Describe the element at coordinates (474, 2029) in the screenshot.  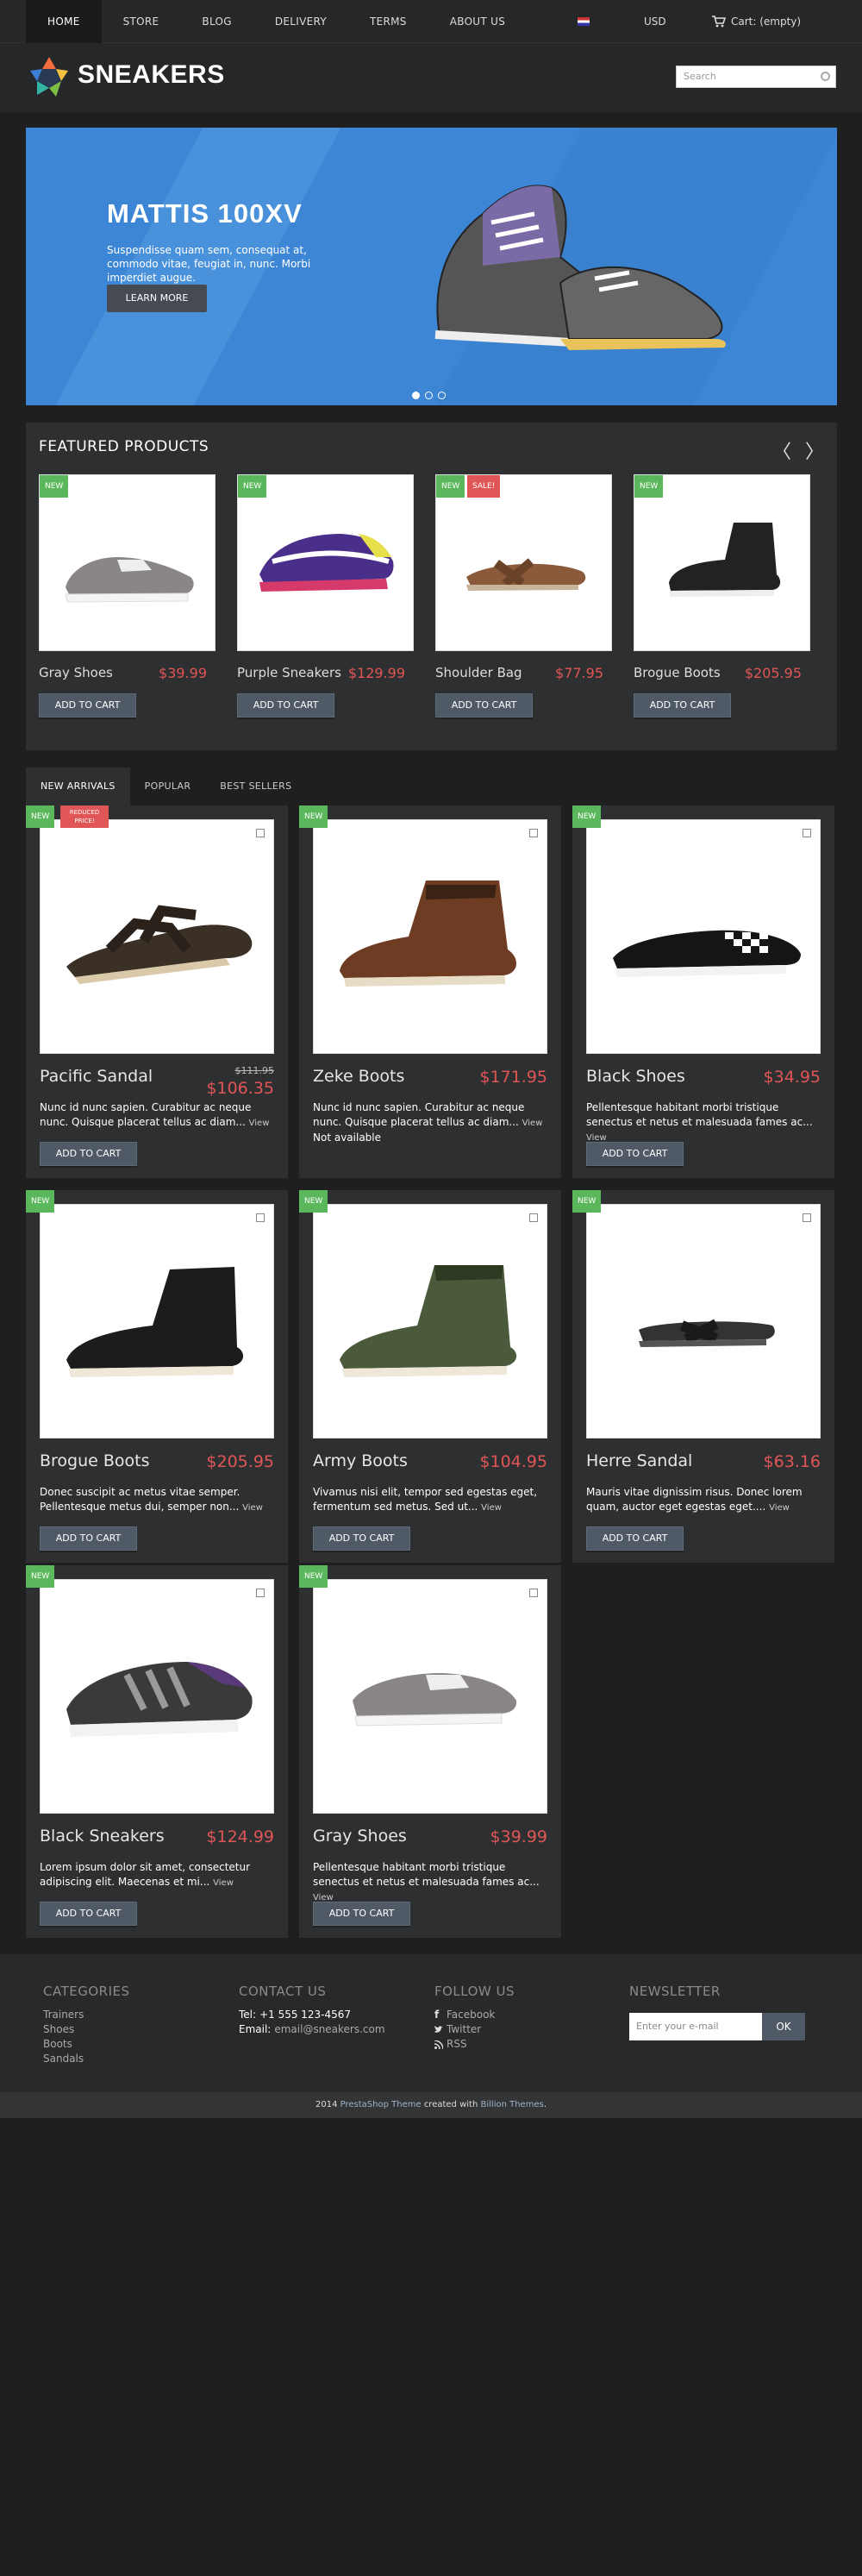
I see `twitter-link: Twitter` at that location.